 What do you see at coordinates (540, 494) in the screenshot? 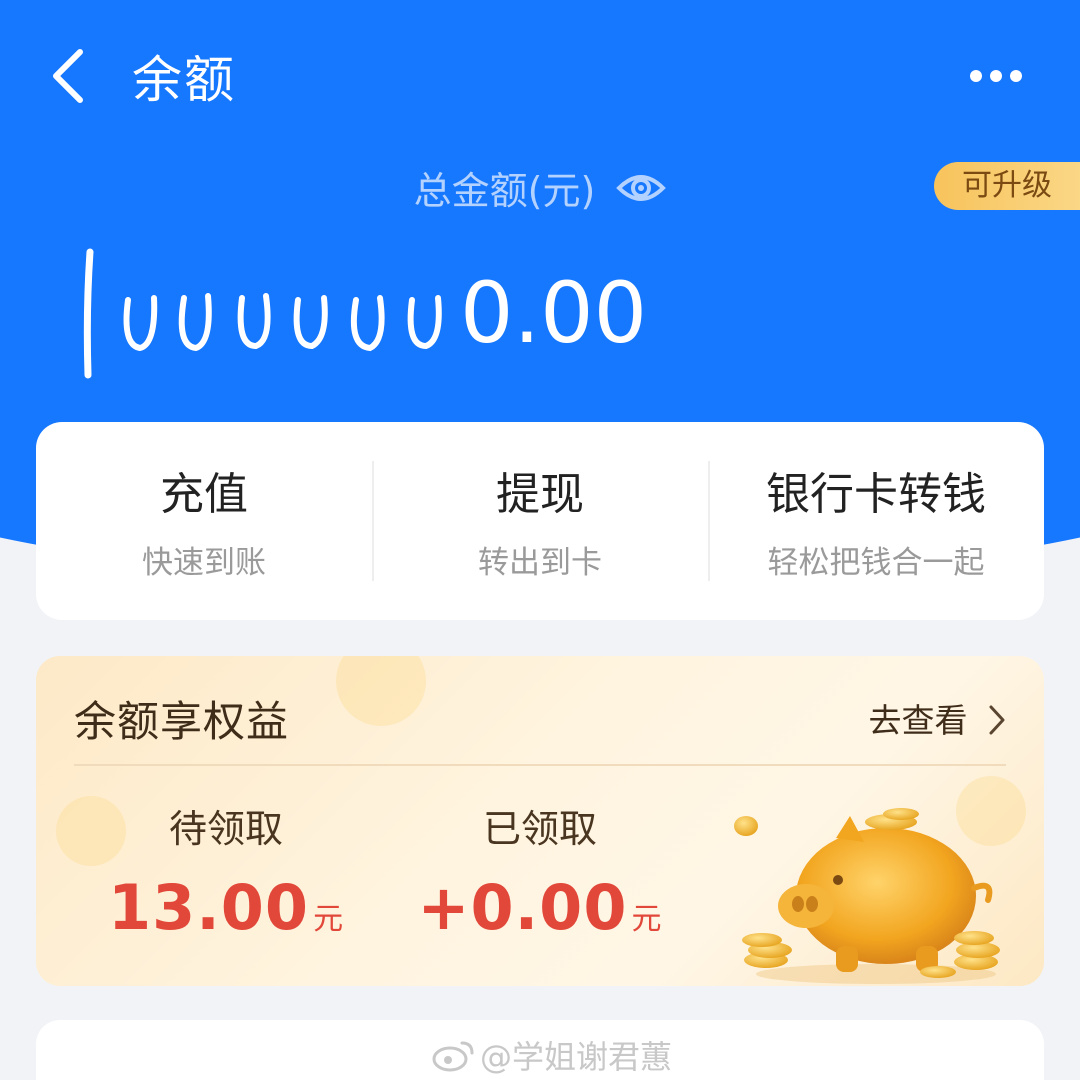
I see `action-title: 提现` at bounding box center [540, 494].